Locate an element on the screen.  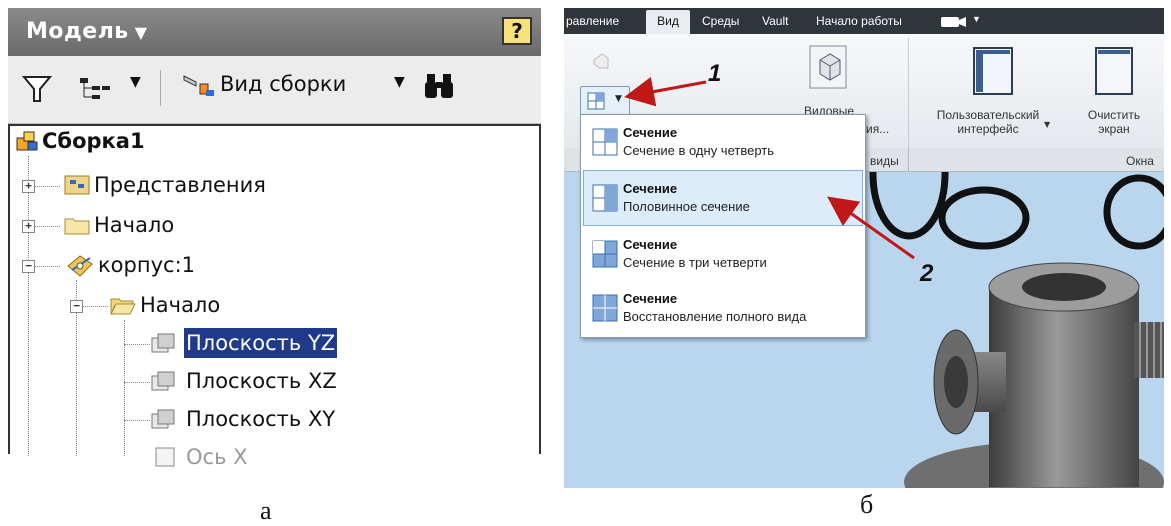
menu-item-three-quarter-section: Сечение Сечение в три четверти is located at coordinates (723, 256).